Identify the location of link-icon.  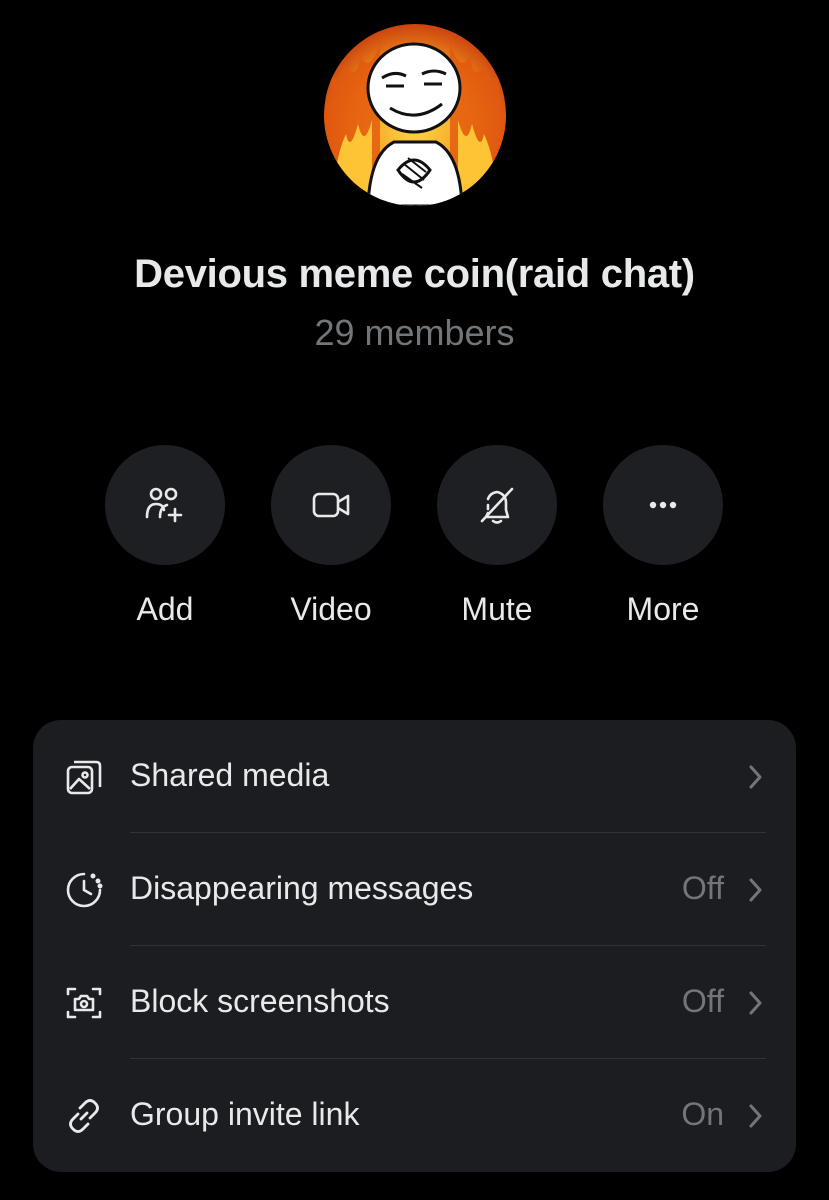
(84, 1116).